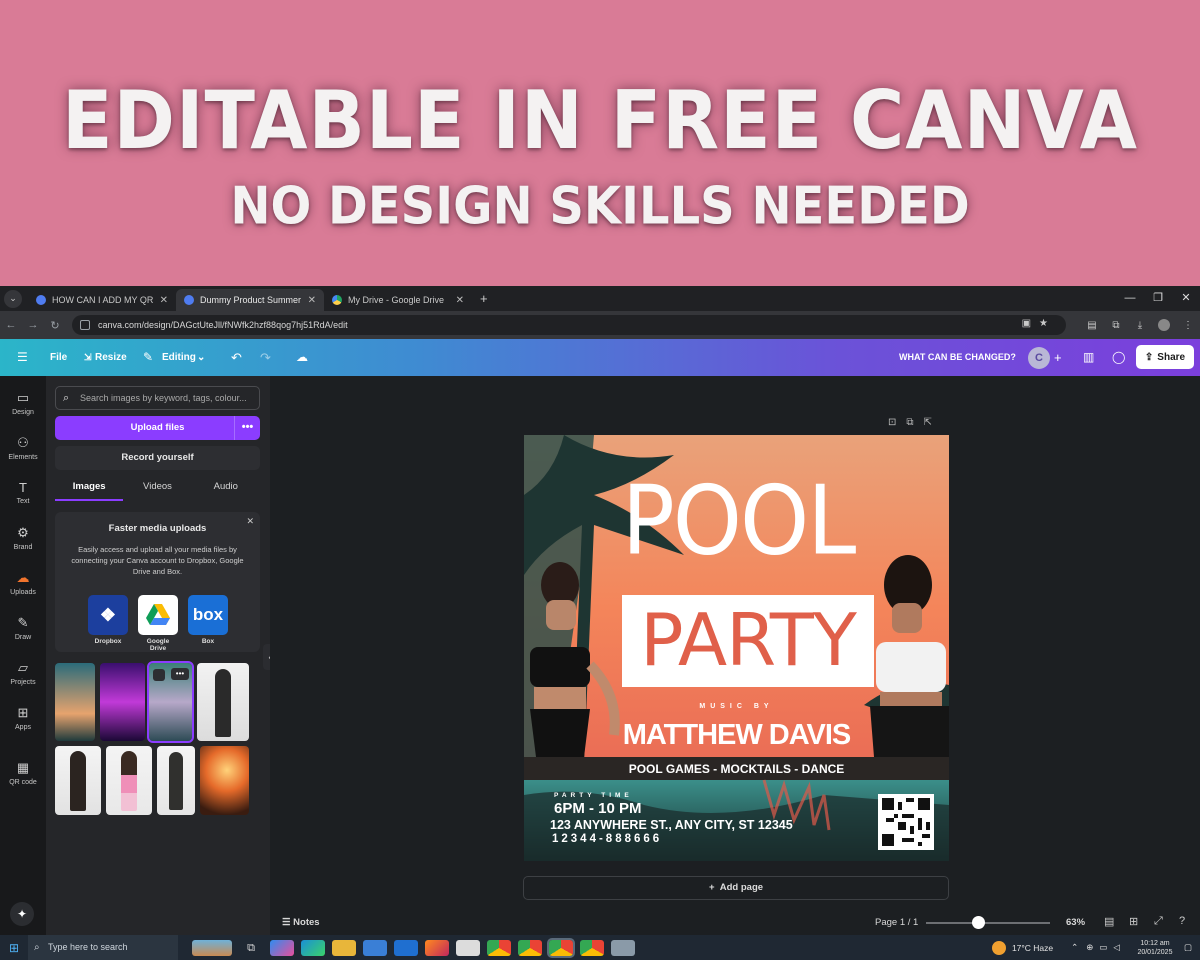 The height and width of the screenshot is (960, 1200). Describe the element at coordinates (1088, 357) in the screenshot. I see `insights-icon: ▥` at that location.